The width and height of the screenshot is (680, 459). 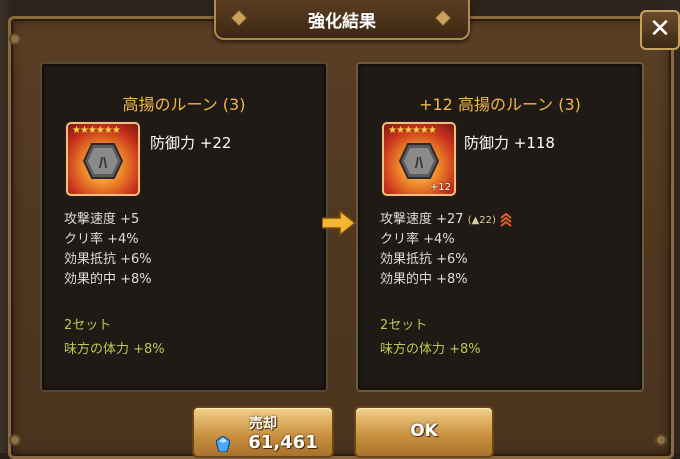 I want to click on close-button: ✕, so click(x=660, y=30).